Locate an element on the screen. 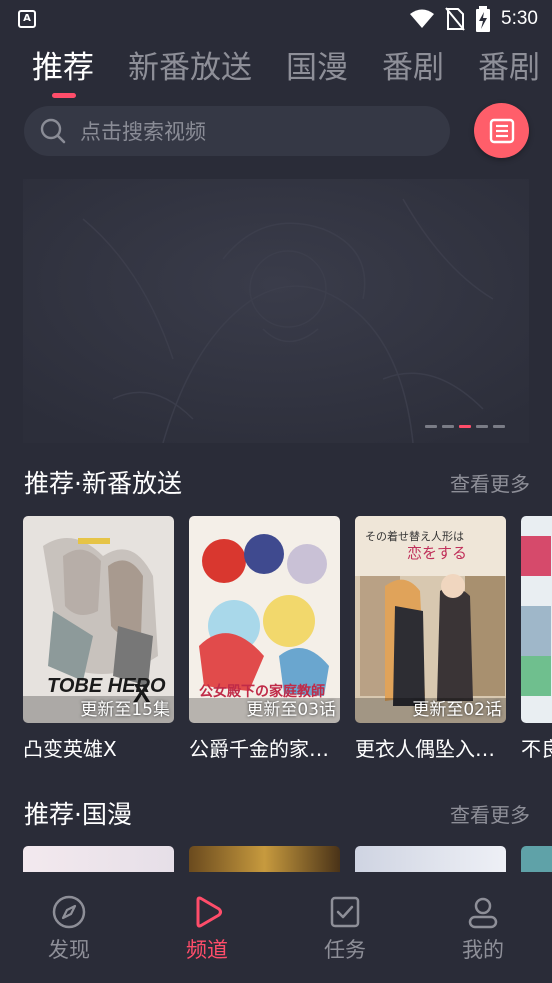 This screenshot has width=552, height=983. user-icon is located at coordinates (483, 913).